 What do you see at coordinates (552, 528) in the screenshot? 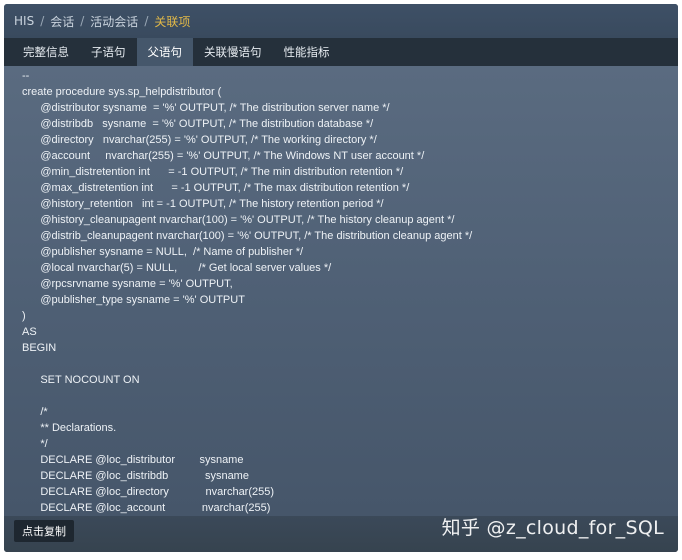
I see `zhihu-watermark: 知乎 @z_cloud_for_SQL` at bounding box center [552, 528].